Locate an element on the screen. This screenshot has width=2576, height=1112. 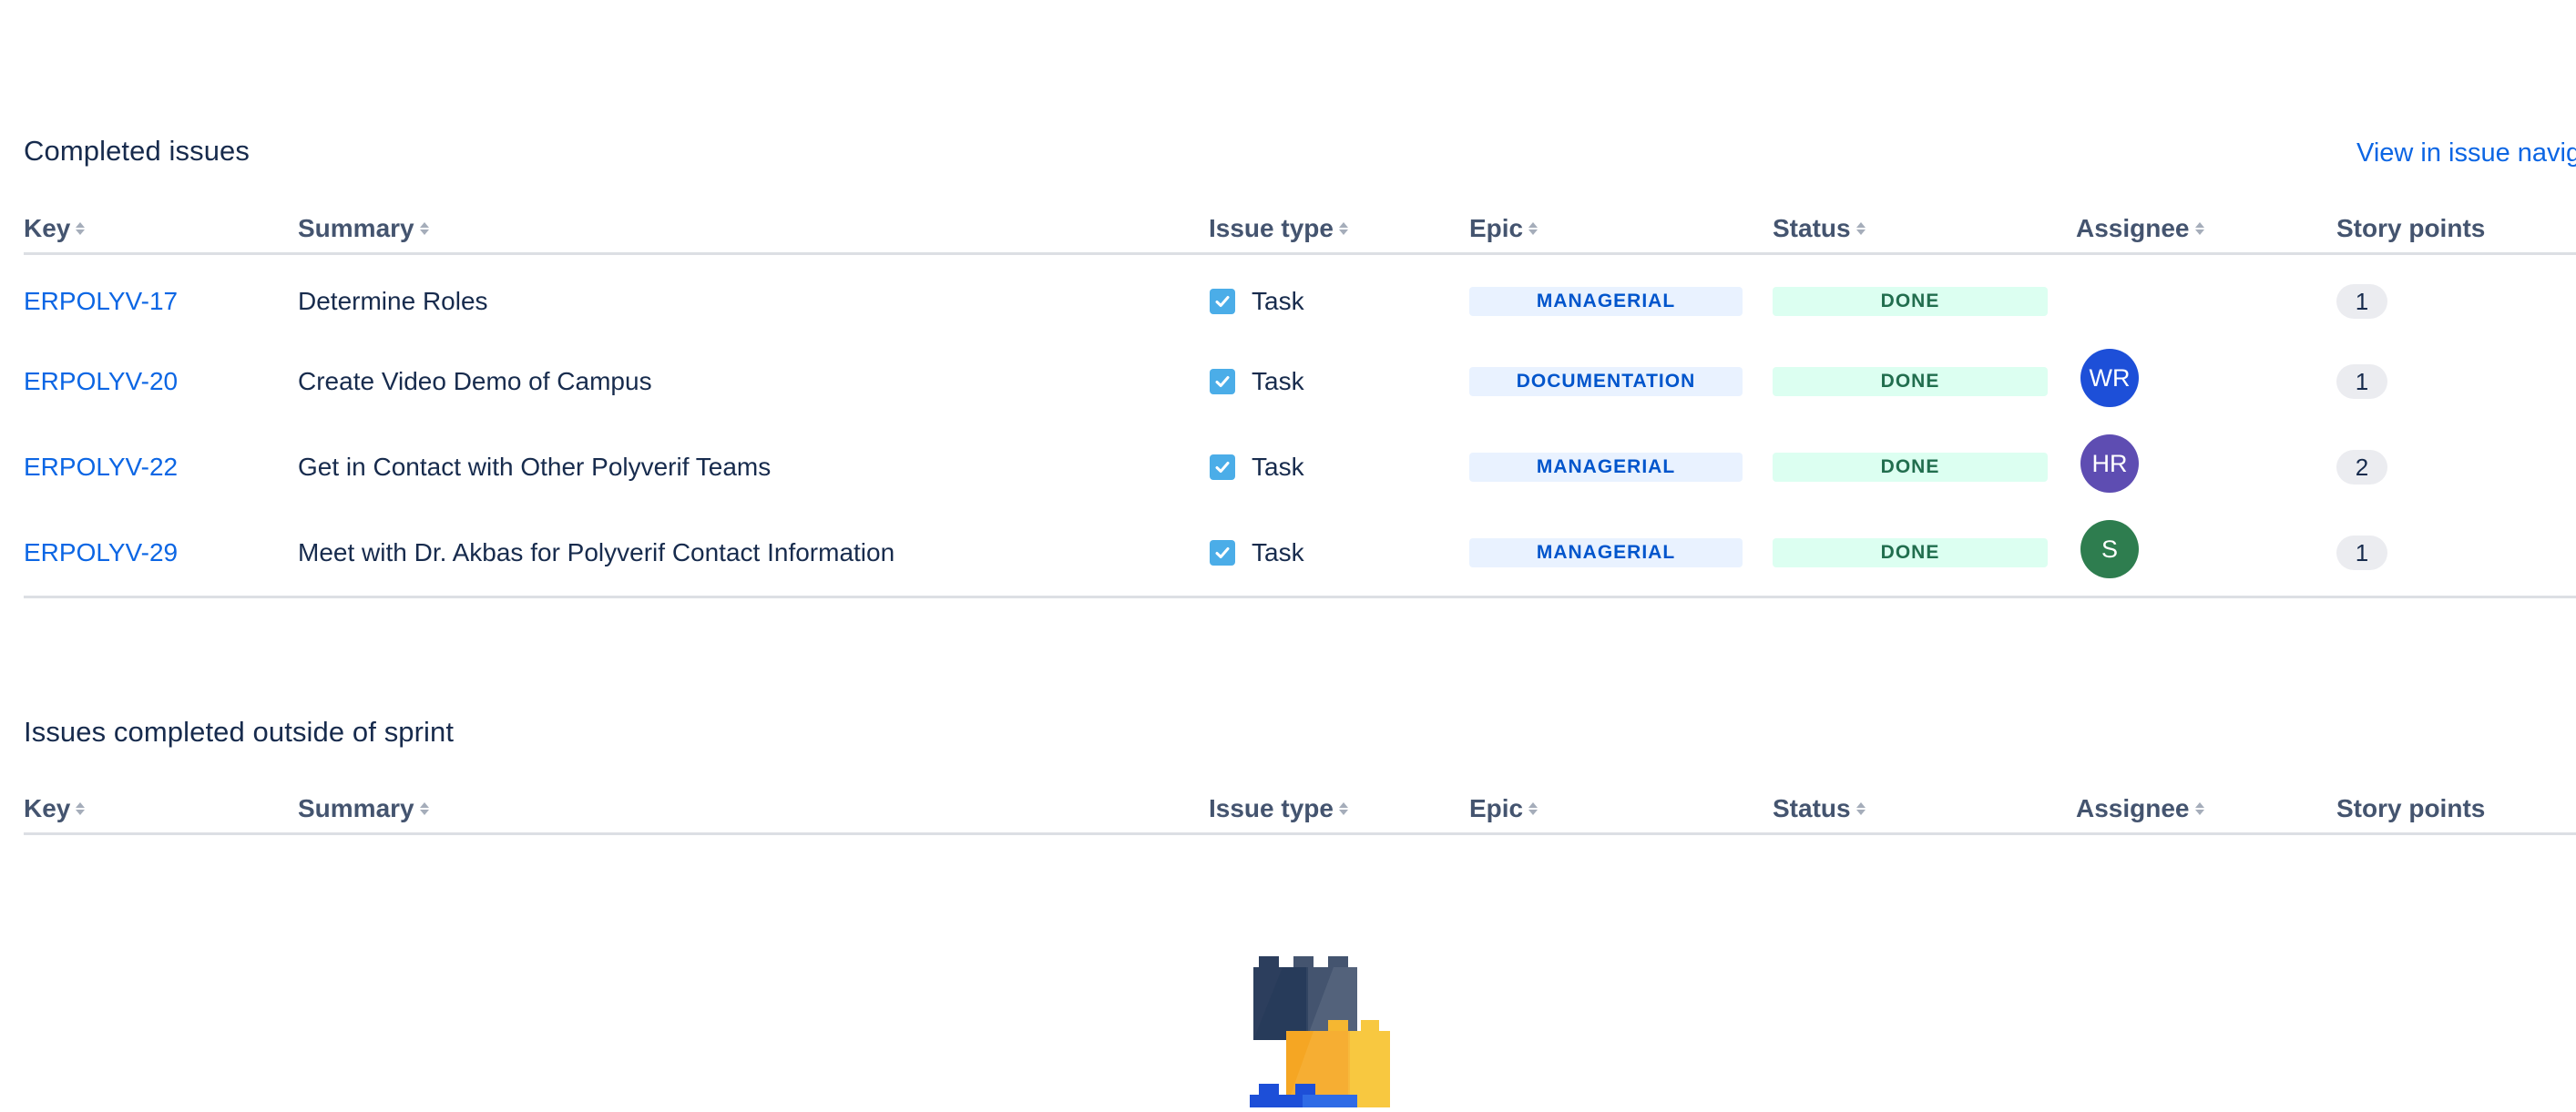
view-in-issue-navigator-link: View in issue navig is located at coordinates (2466, 153).